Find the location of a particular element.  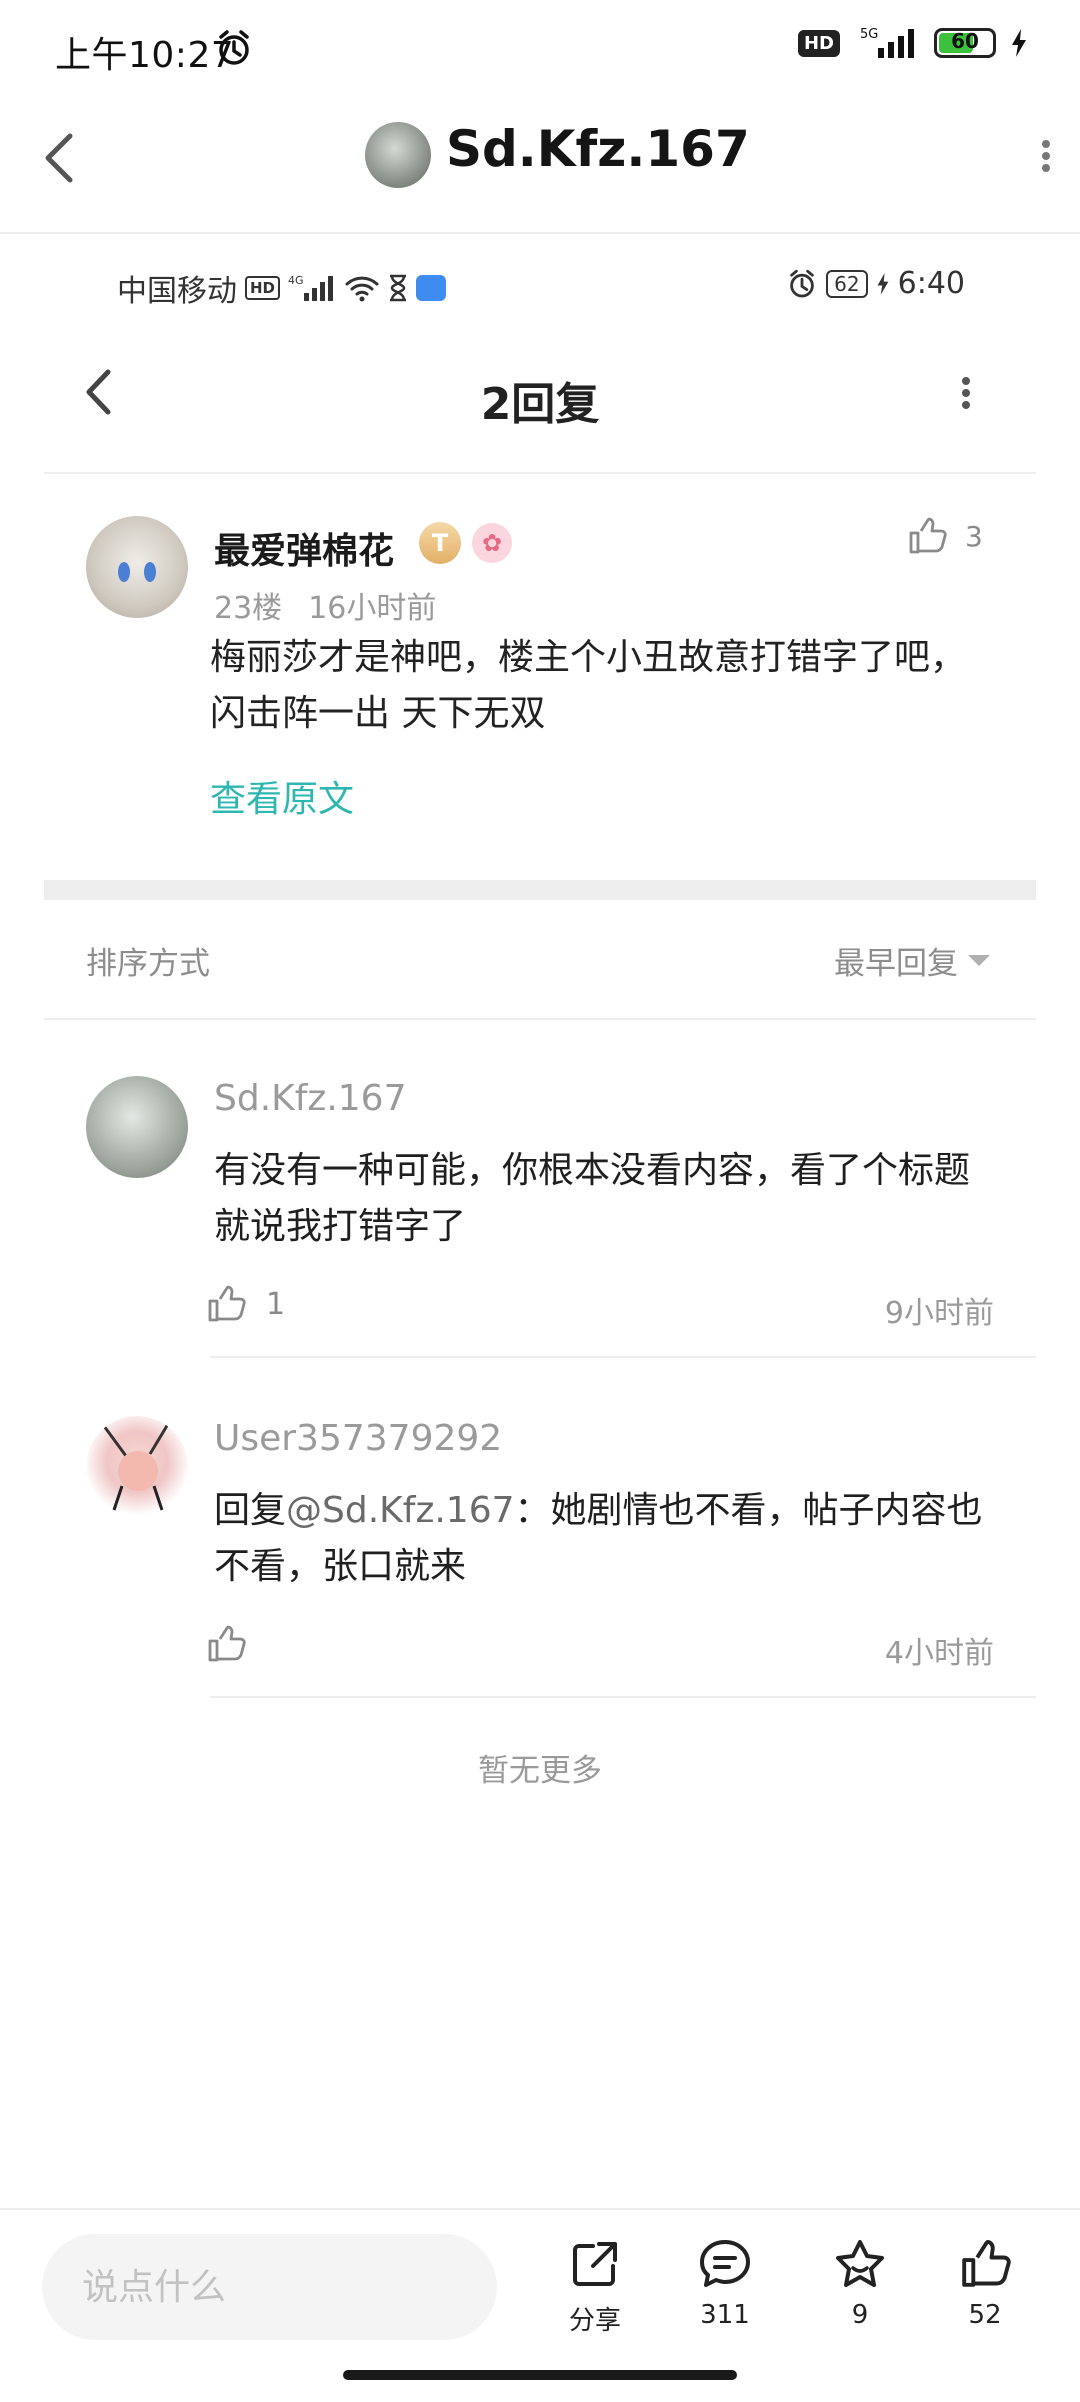

original-post-meta: 23楼 16小时前 is located at coordinates (325, 605).